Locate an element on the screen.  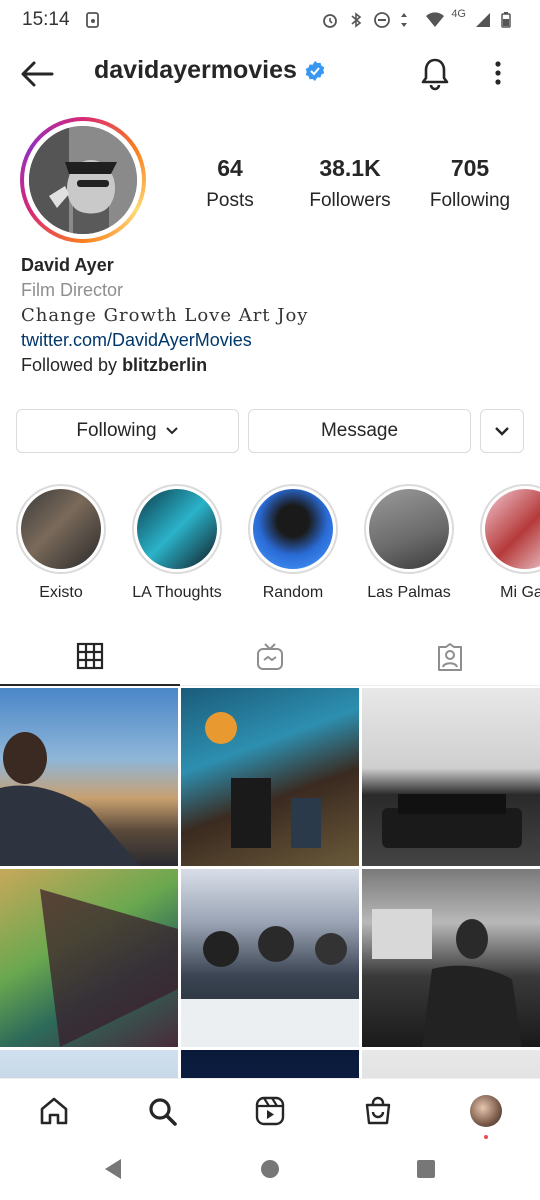
highlight-label: Random is located at coordinates (293, 592).